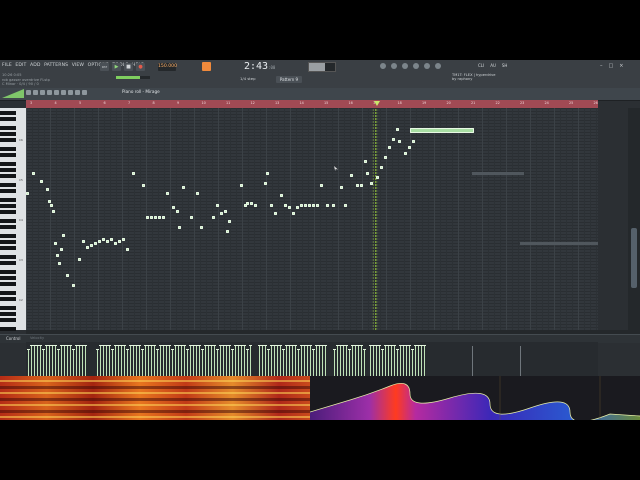 The image size is (640, 480). What do you see at coordinates (13, 219) in the screenshot?
I see `piano-keyboard: C6 C5 C4 C3 C2` at bounding box center [13, 219].